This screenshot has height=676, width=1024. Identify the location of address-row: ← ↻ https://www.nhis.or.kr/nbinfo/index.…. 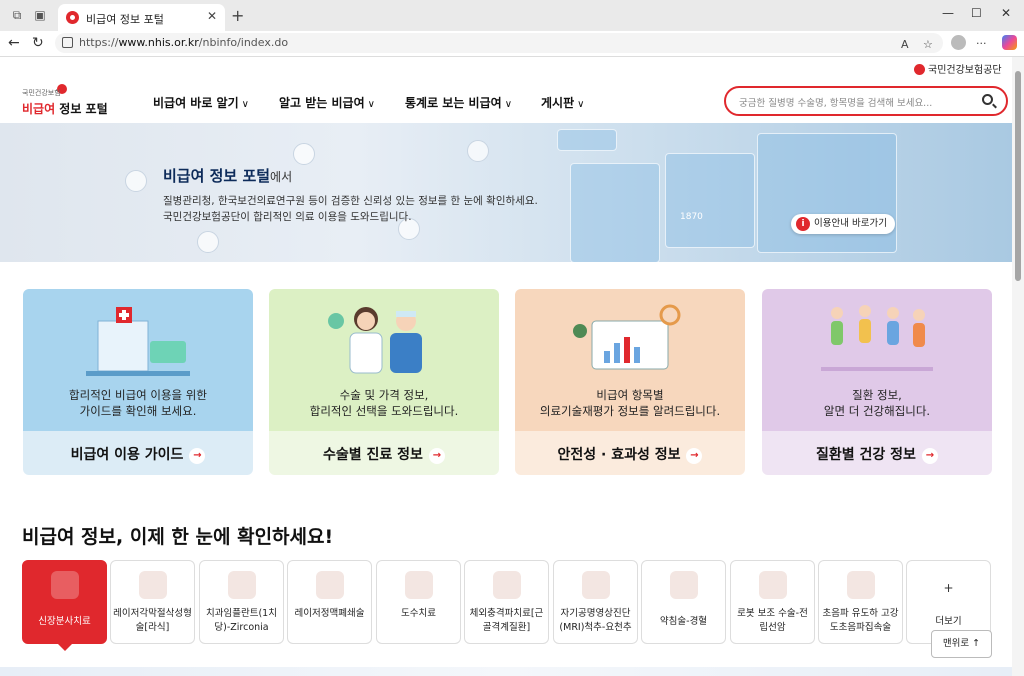
(512, 44).